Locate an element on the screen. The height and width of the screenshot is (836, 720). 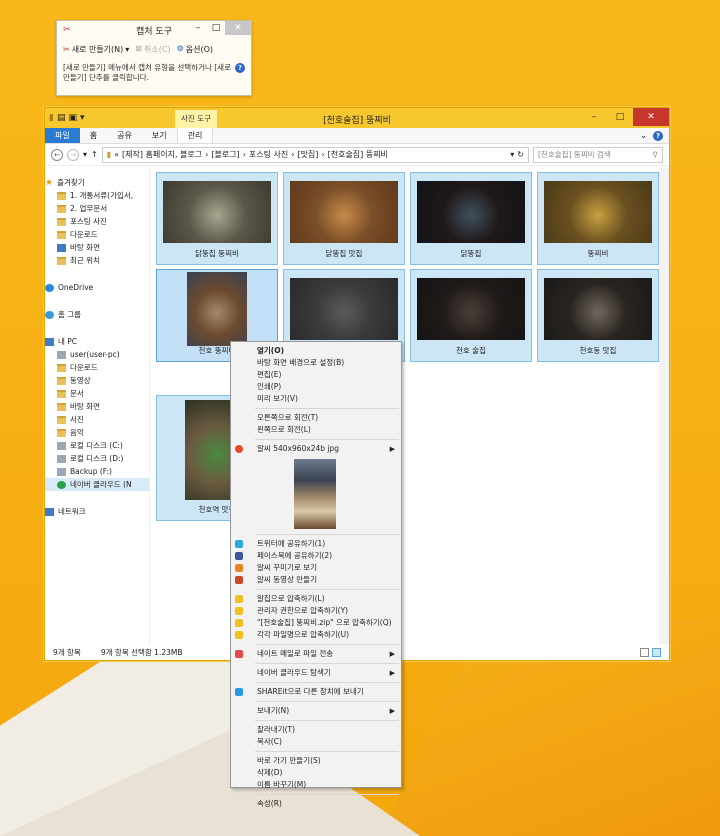
thumbnail is located at coordinates (471, 212).